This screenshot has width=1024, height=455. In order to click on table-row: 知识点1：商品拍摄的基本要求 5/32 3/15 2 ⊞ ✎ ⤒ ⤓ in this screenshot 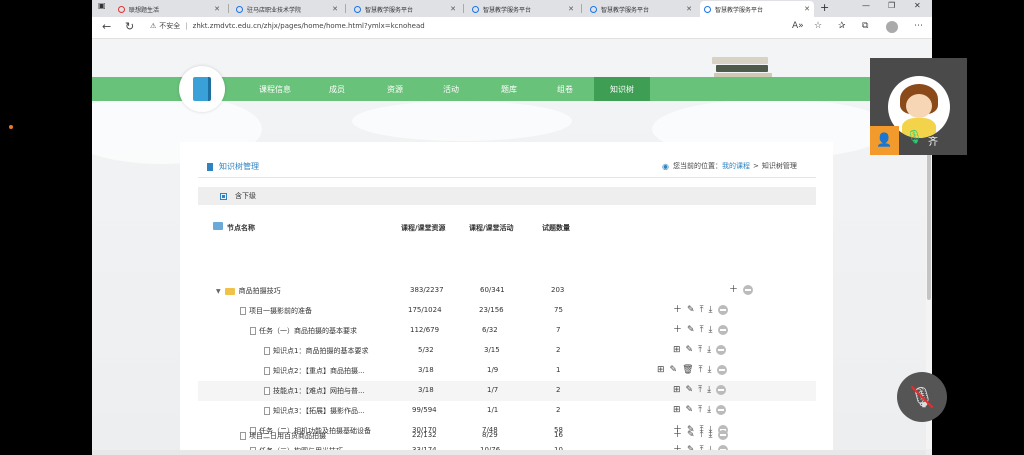, I will do `click(507, 351)`.